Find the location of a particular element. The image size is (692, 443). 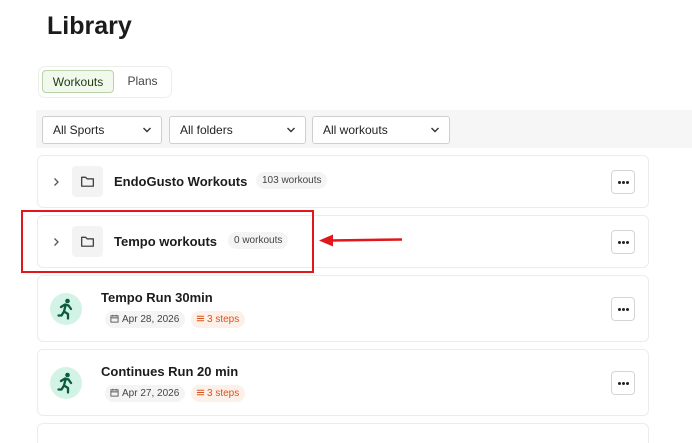

folder-icon-container is located at coordinates (87, 181).